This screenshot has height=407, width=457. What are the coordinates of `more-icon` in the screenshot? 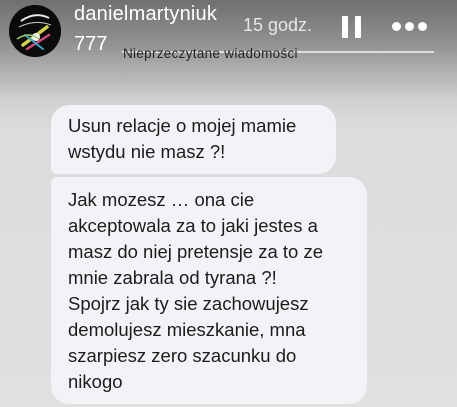 It's located at (410, 27).